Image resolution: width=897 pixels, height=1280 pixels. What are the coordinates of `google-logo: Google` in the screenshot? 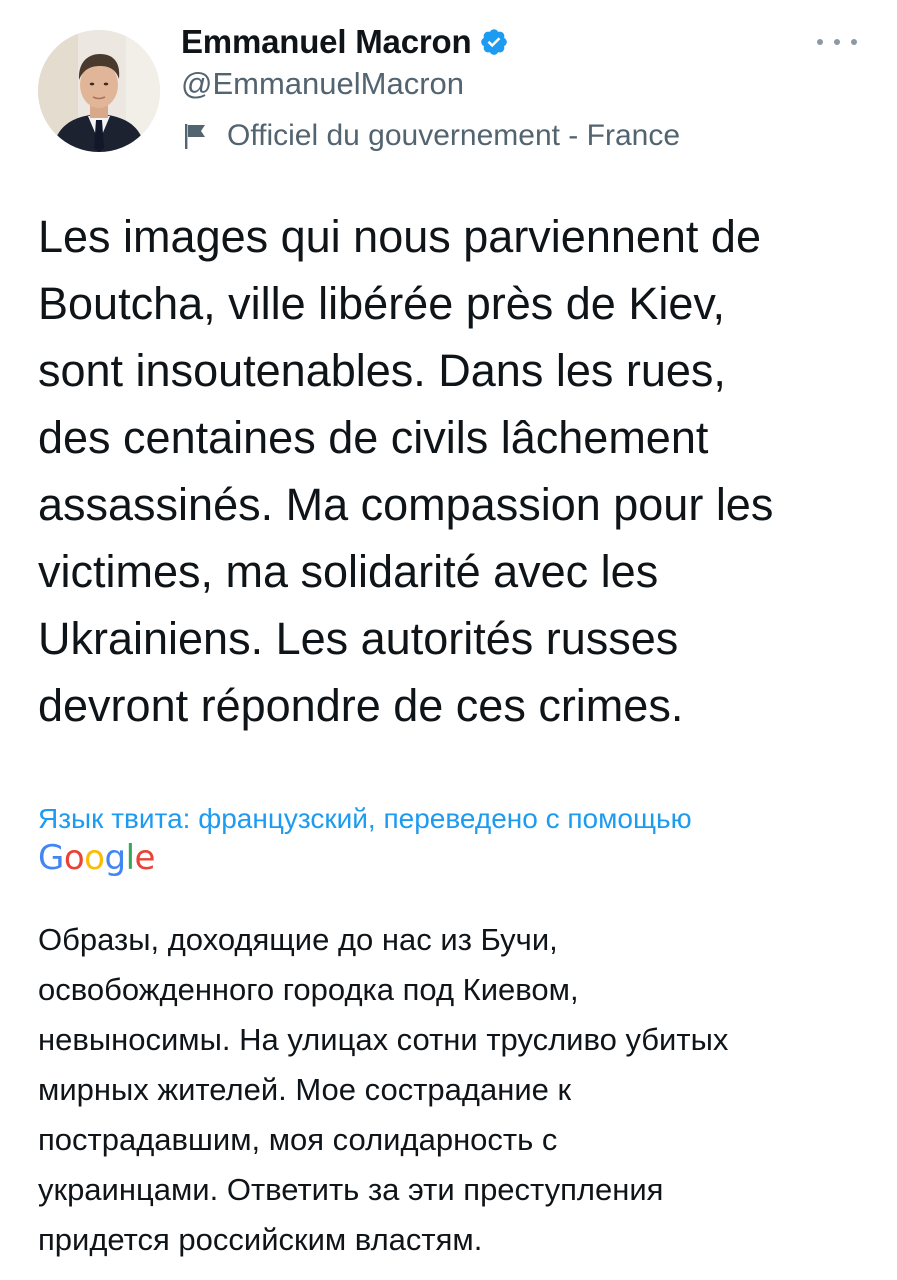 It's located at (96, 858).